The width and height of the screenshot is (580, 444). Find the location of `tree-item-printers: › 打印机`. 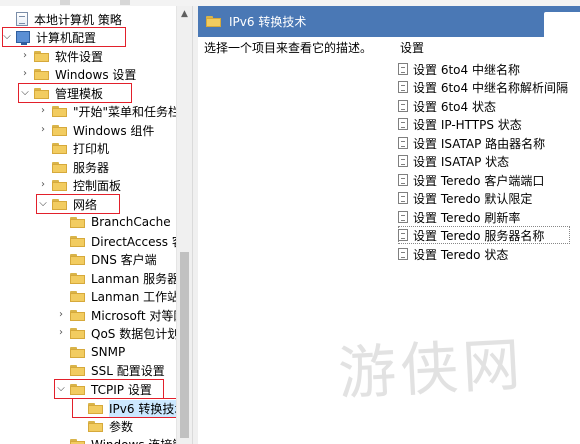

tree-item-printers: › 打印机 is located at coordinates (115, 148).